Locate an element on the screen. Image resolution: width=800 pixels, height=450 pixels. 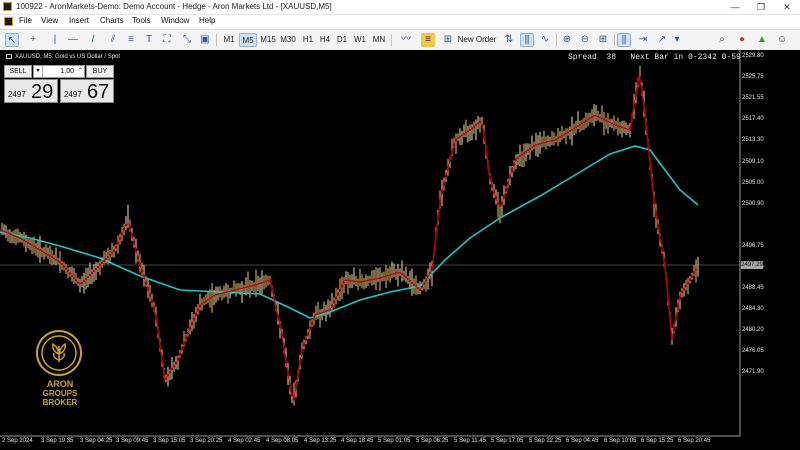
chevron-down-icon: ▾ is located at coordinates (677, 40).